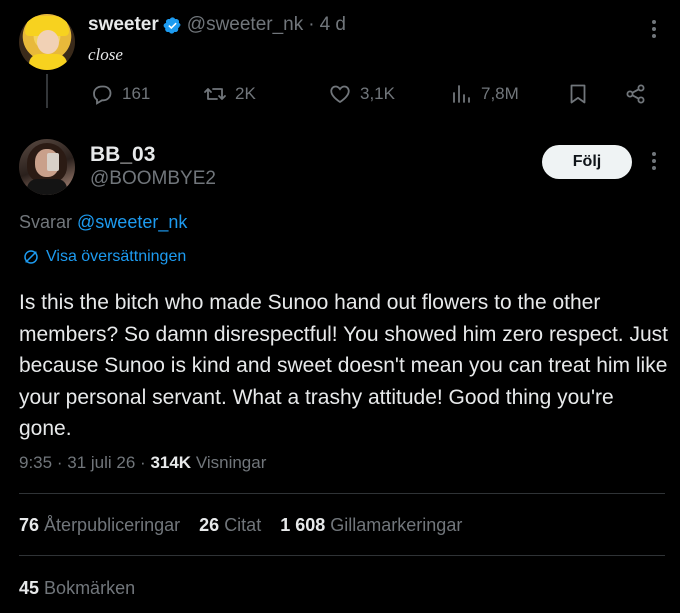 The width and height of the screenshot is (680, 613). Describe the element at coordinates (90, 588) in the screenshot. I see `bookmarks-label: Bokmärken` at that location.